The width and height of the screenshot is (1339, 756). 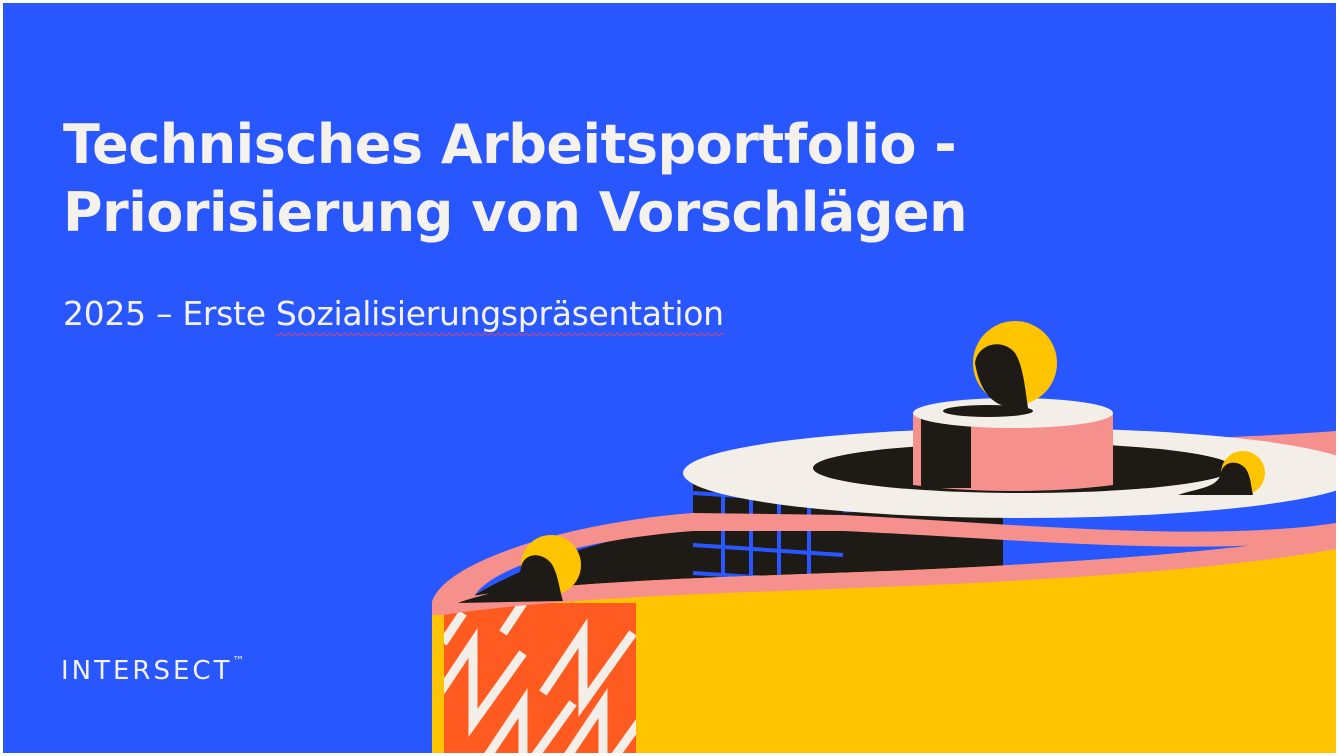 I want to click on slide-subtitle: 2025 – Erste Sozialisierungspräsentation, so click(x=393, y=314).